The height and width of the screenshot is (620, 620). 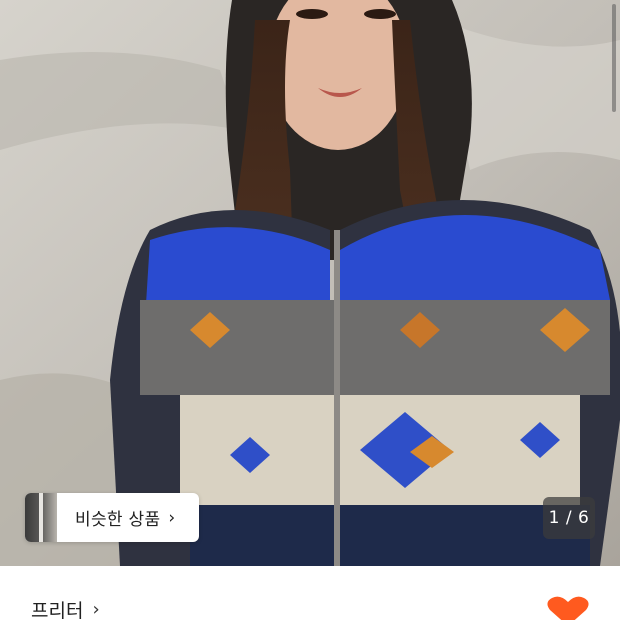 What do you see at coordinates (41, 517) in the screenshot?
I see `similar-products-thumbnail` at bounding box center [41, 517].